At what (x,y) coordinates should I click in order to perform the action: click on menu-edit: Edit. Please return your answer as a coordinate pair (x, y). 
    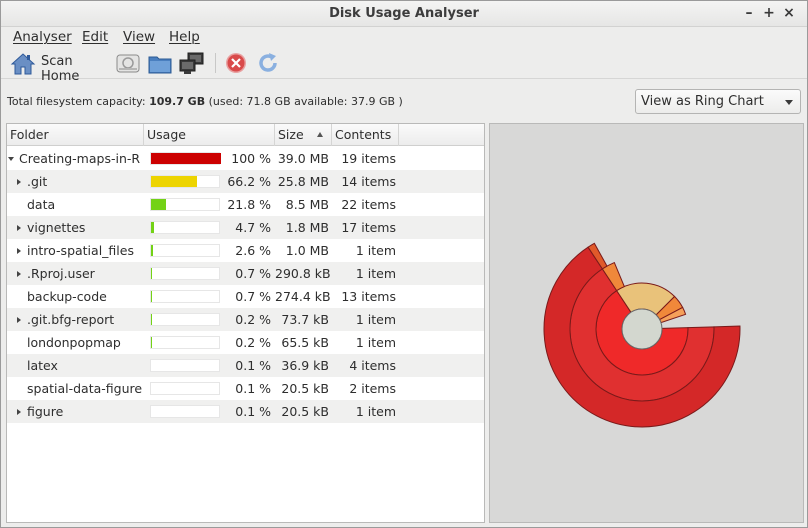
    Looking at the image, I should click on (95, 37).